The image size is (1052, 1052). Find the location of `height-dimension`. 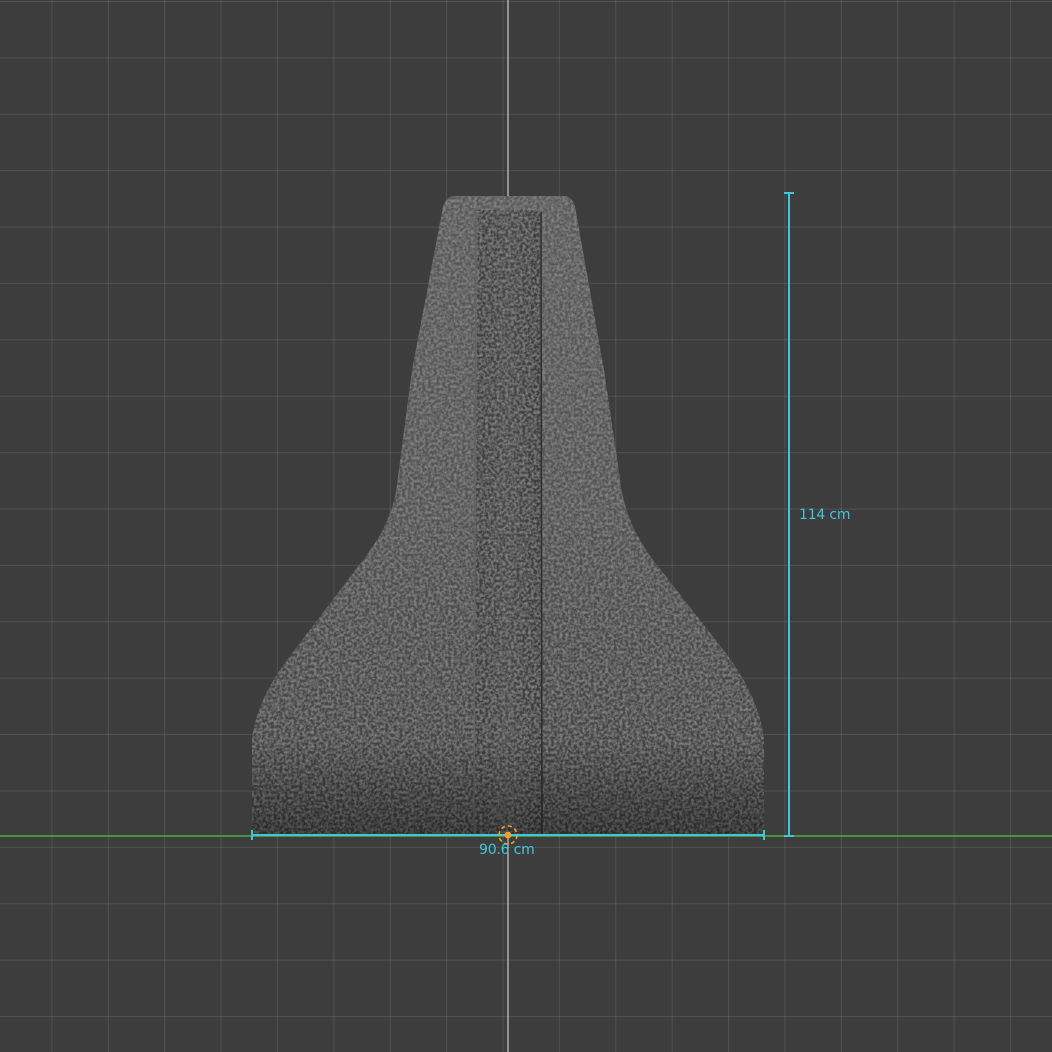

height-dimension is located at coordinates (789, 514).